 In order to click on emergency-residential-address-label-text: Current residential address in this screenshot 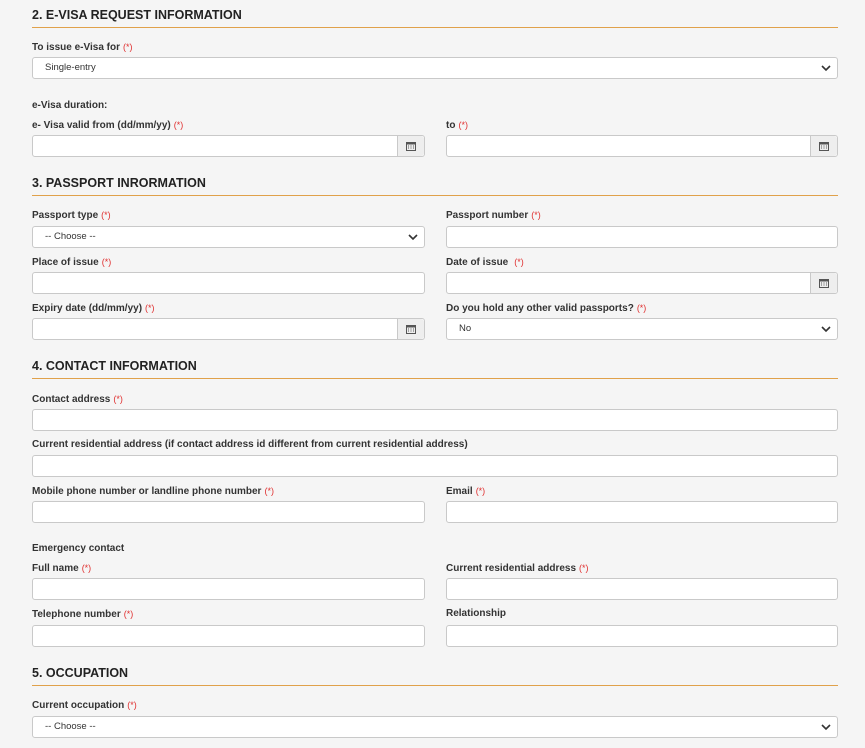, I will do `click(511, 568)`.